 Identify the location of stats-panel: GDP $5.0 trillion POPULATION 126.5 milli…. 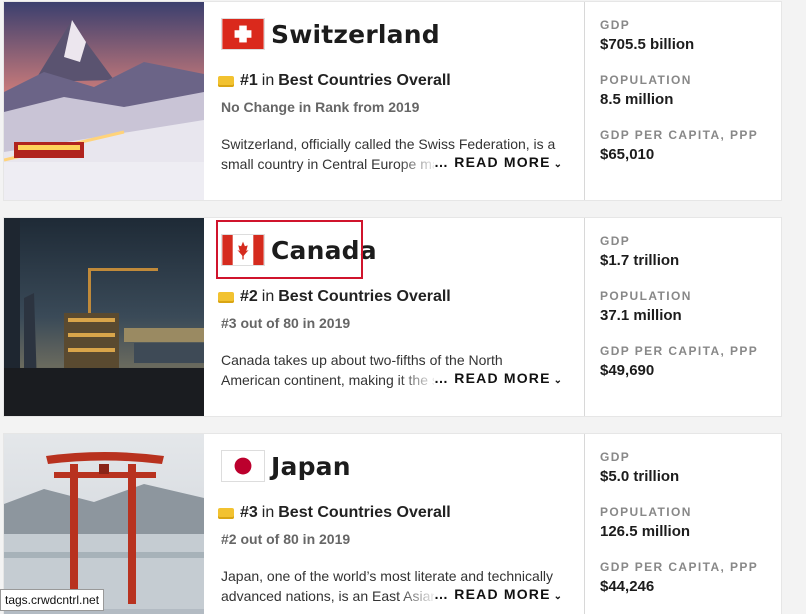
(690, 524).